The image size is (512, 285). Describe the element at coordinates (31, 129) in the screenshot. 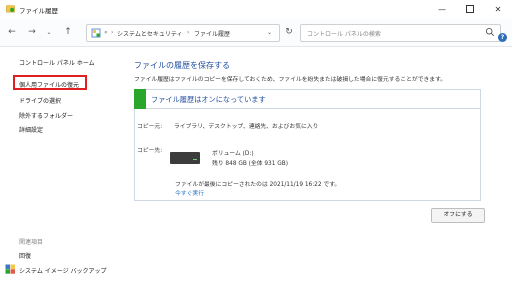

I see `sidebar-item-advanced-settings: 詳細設定` at that location.